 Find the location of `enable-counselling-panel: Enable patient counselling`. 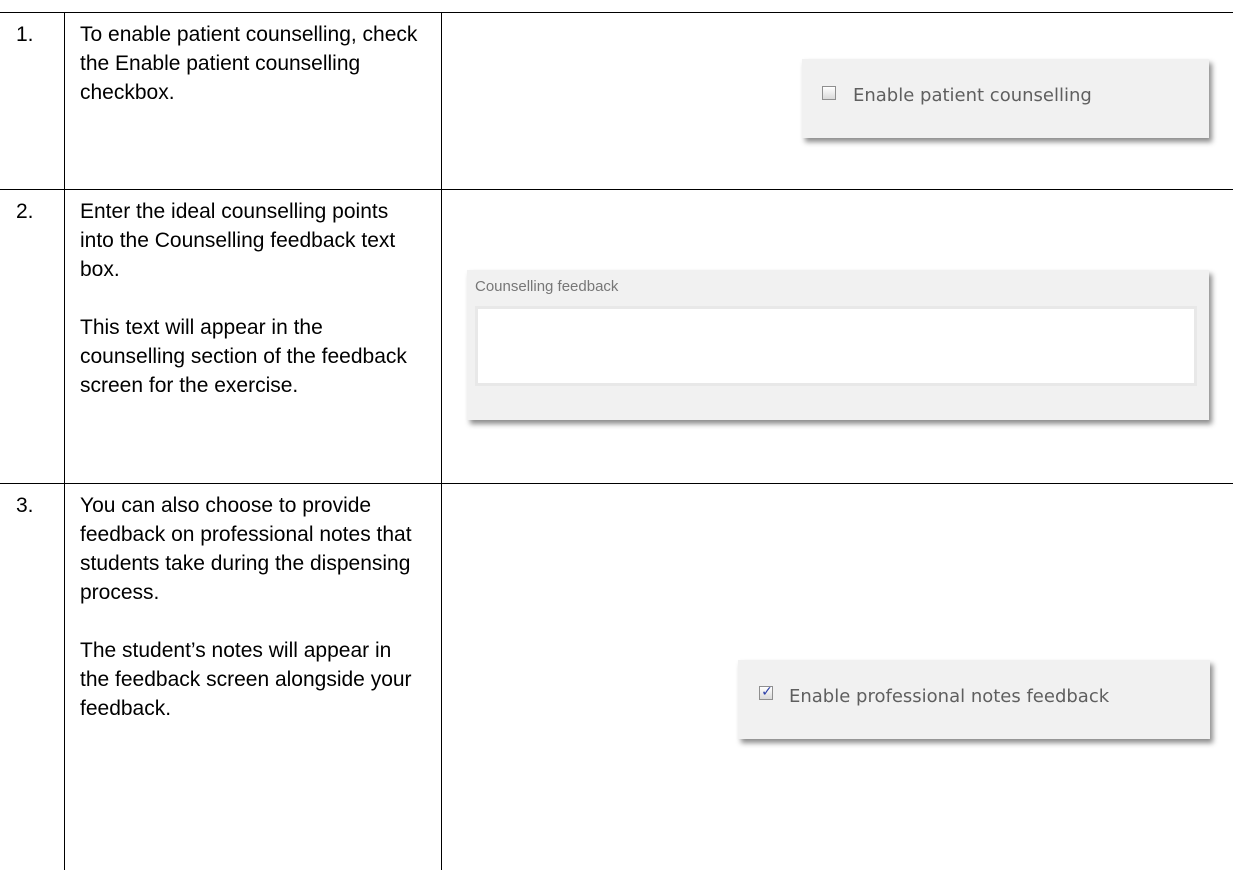

enable-counselling-panel: Enable patient counselling is located at coordinates (1005, 98).